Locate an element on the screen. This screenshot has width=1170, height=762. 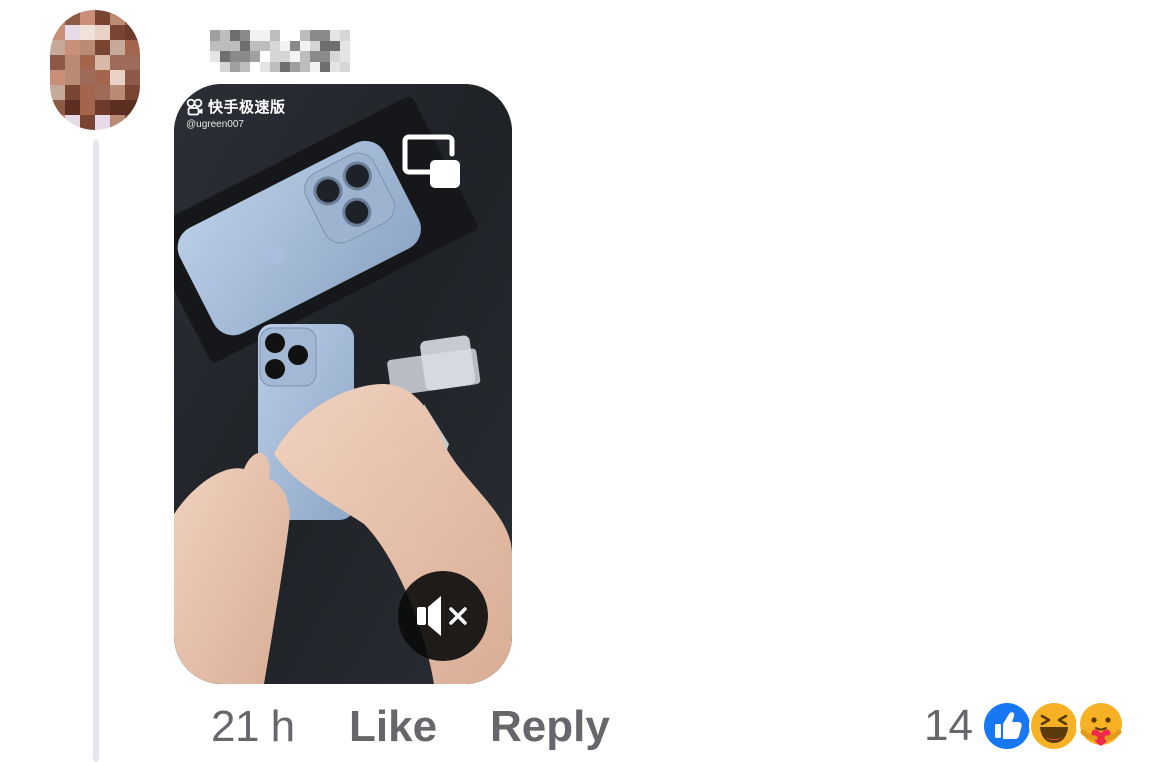
commenter-name-blurred is located at coordinates (280, 51).